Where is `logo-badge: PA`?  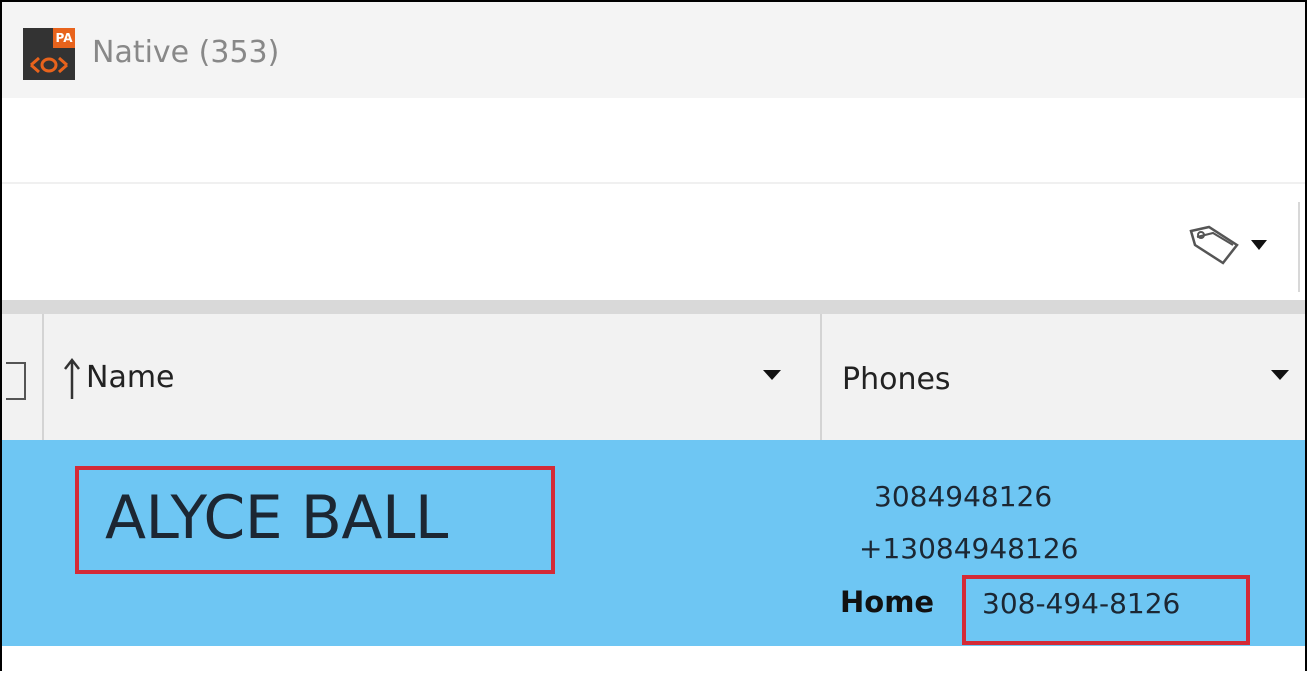
logo-badge: PA is located at coordinates (64, 38).